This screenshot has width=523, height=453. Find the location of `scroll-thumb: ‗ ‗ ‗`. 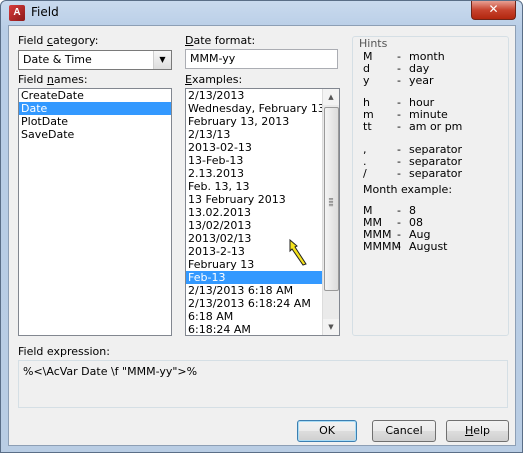

scroll-thumb: ‗ ‗ ‗ is located at coordinates (331, 199).